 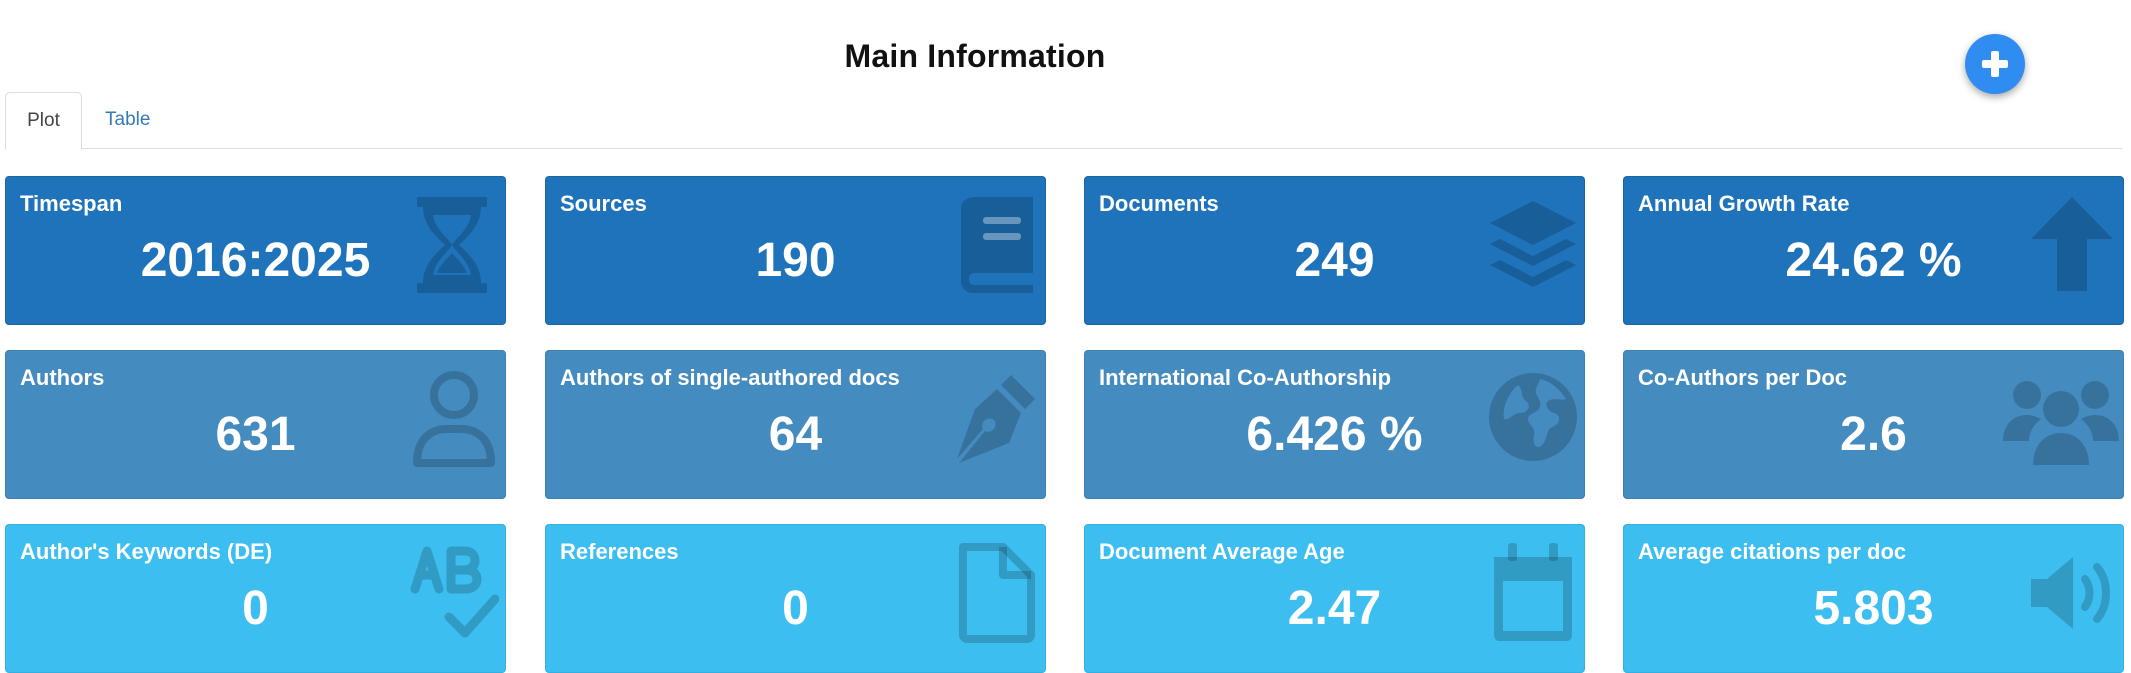 I want to click on card-label: Average citations per doc, so click(x=1772, y=551).